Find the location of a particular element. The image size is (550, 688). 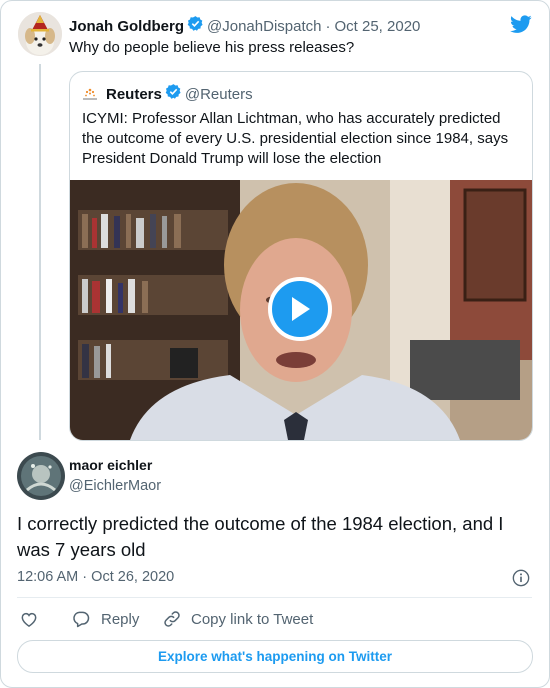

play-button is located at coordinates (300, 309).